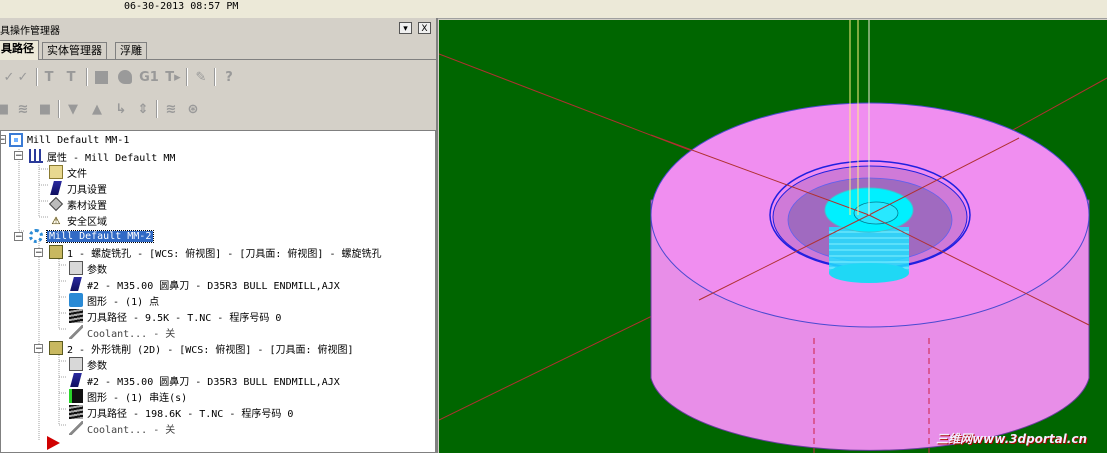 The width and height of the screenshot is (1107, 453). What do you see at coordinates (87, 190) in the screenshot?
I see `tree-item-label: 刀具设置` at bounding box center [87, 190].